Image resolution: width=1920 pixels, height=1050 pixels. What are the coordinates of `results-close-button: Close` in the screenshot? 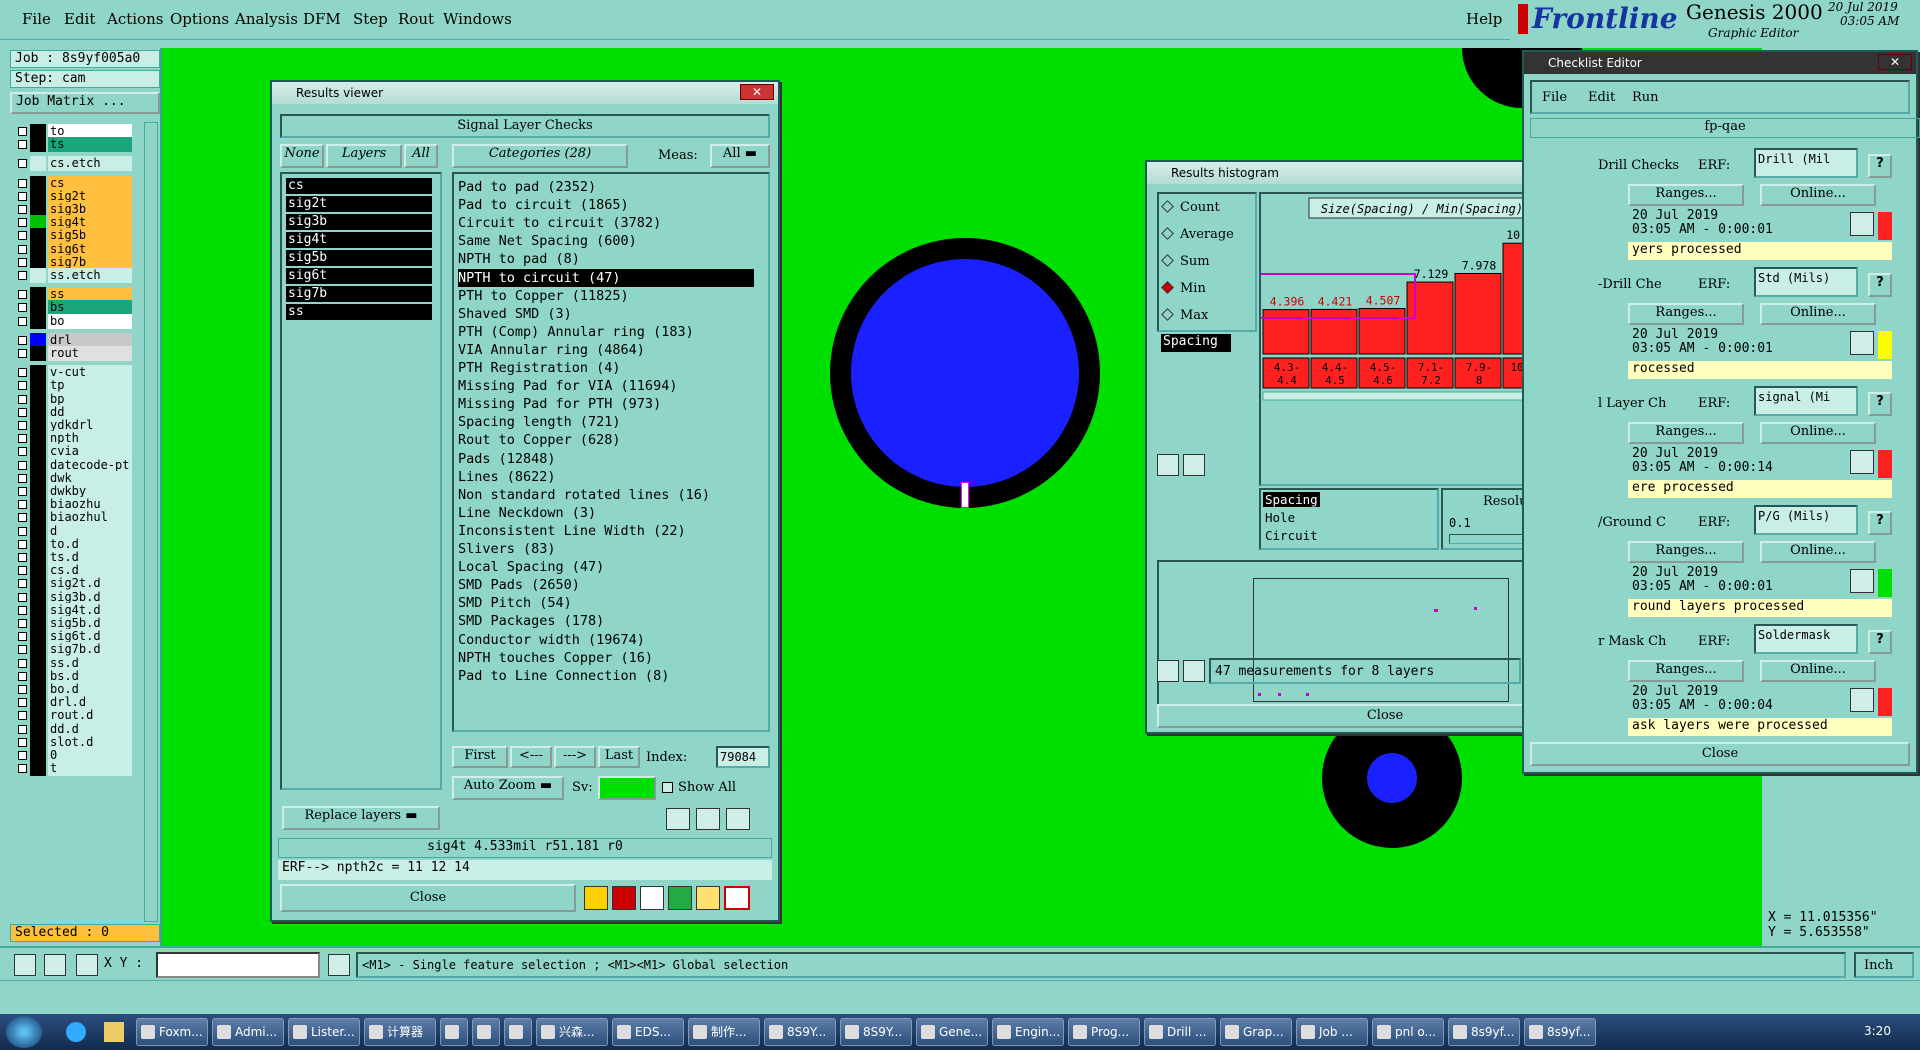 It's located at (428, 898).